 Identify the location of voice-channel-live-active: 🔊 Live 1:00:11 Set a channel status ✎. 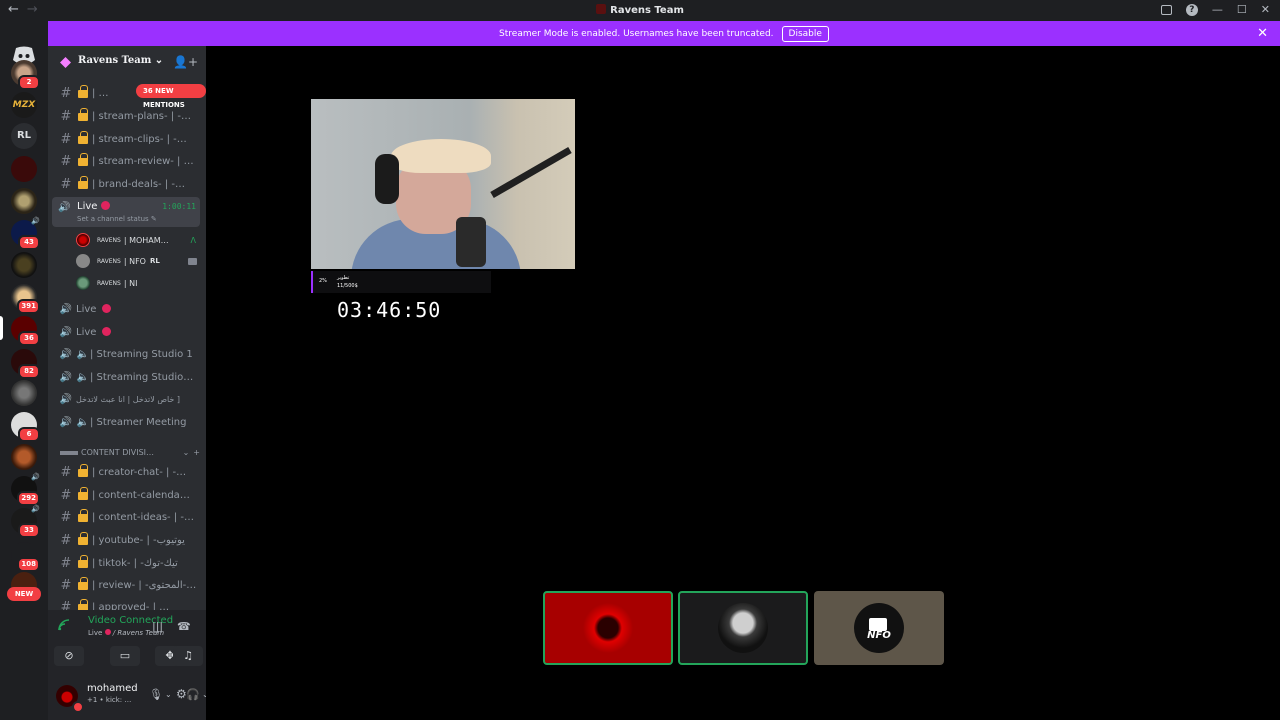
(126, 212).